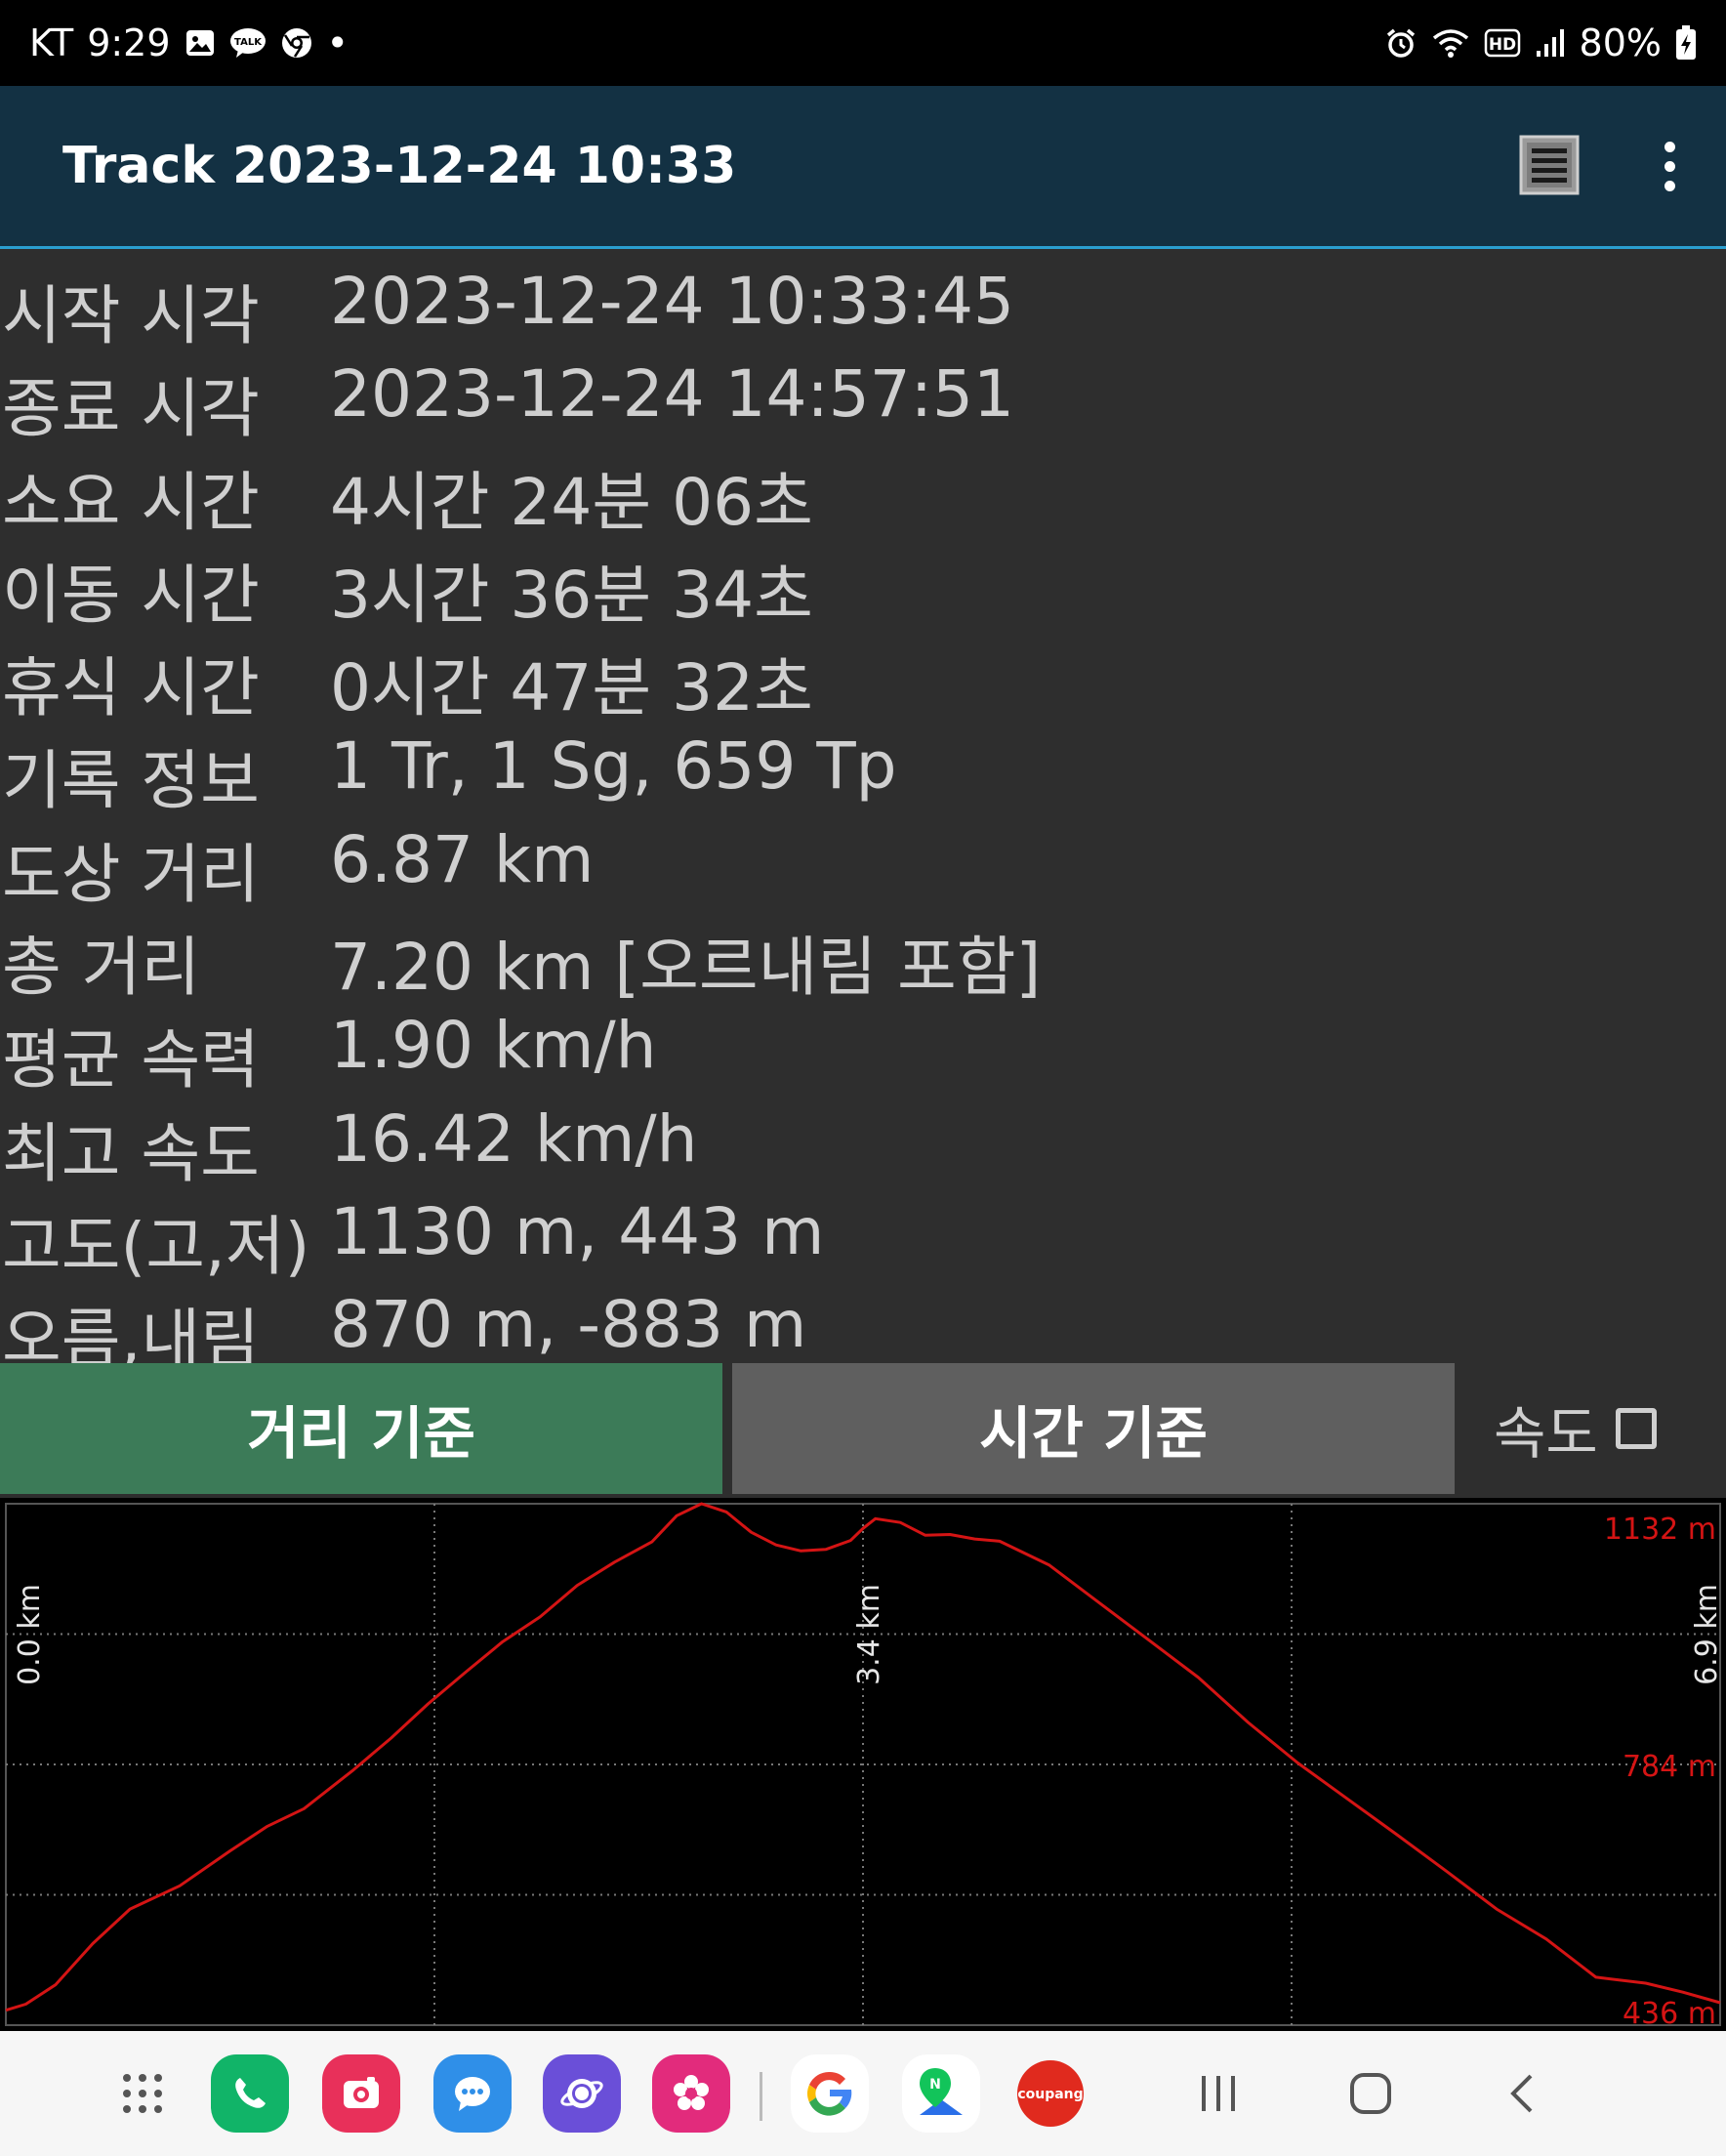  I want to click on info-row: 총 거리 7.20 km [오르내림 포함], so click(863, 956).